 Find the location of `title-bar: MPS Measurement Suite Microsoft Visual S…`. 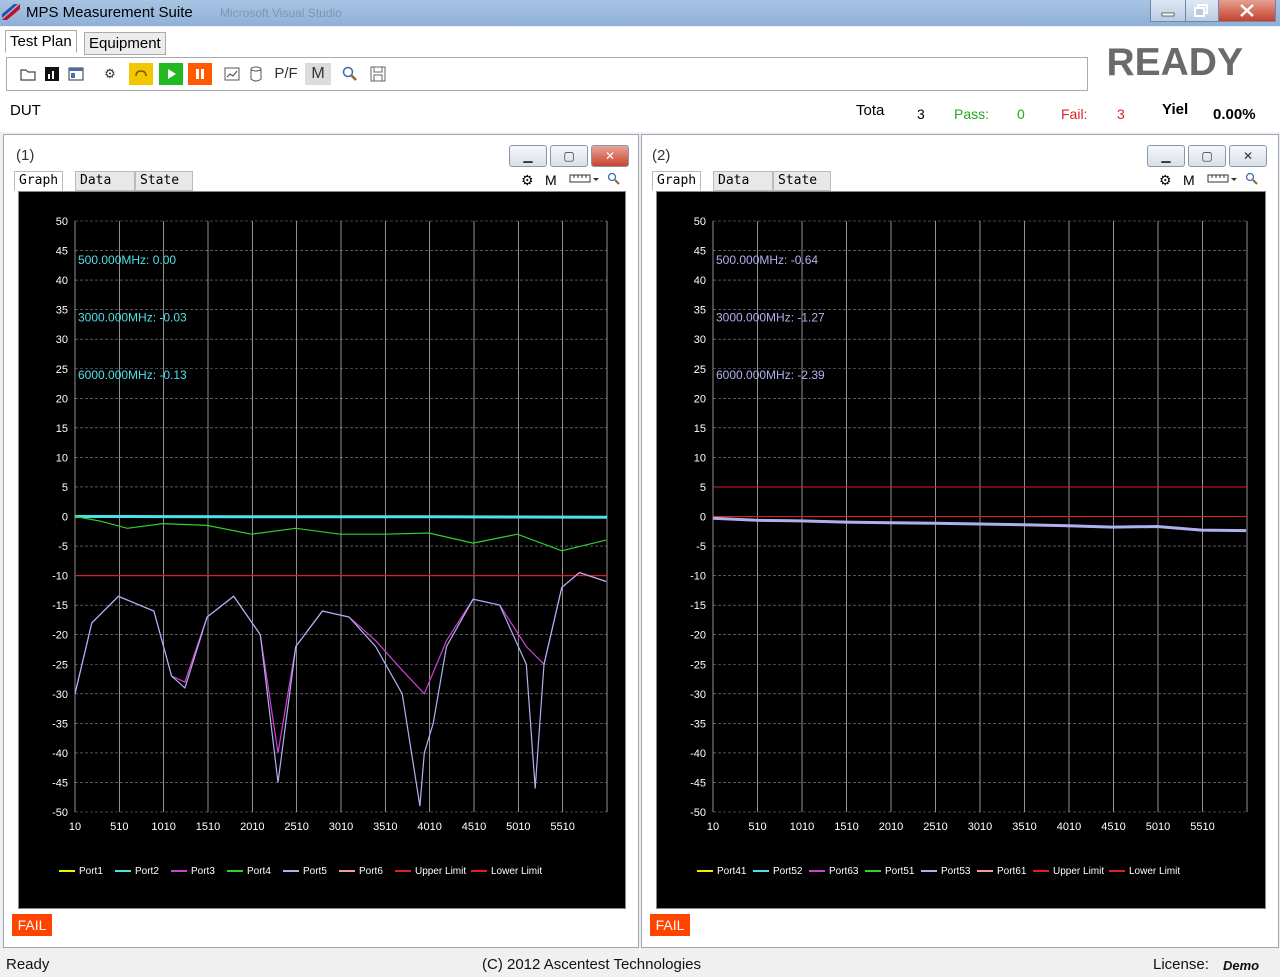

title-bar: MPS Measurement Suite Microsoft Visual S… is located at coordinates (640, 13).